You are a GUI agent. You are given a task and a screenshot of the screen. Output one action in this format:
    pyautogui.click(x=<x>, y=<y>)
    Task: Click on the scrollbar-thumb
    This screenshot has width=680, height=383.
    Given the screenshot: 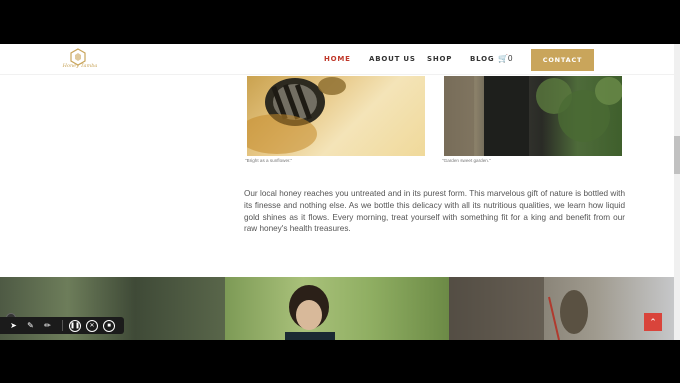 What is the action you would take?
    pyautogui.click(x=677, y=155)
    